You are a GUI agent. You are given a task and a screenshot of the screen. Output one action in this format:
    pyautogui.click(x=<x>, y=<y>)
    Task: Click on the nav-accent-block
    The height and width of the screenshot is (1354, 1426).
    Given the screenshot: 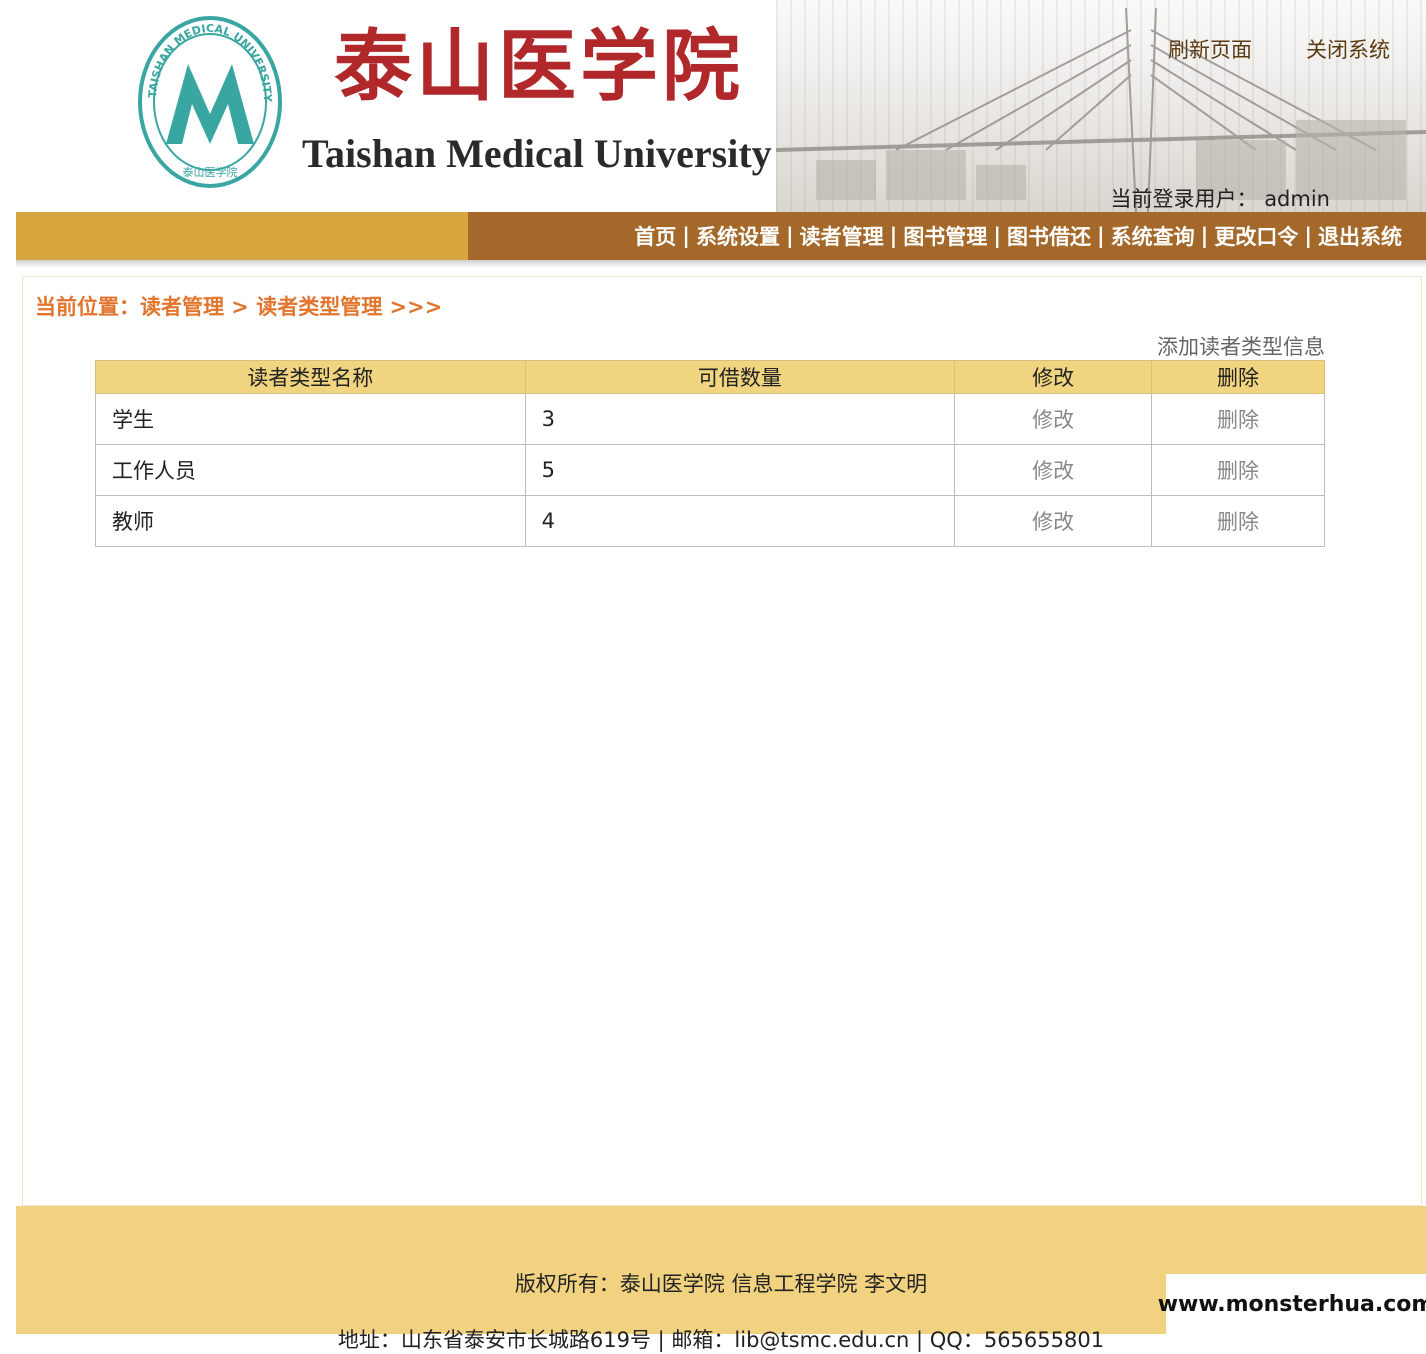 What is the action you would take?
    pyautogui.click(x=242, y=236)
    